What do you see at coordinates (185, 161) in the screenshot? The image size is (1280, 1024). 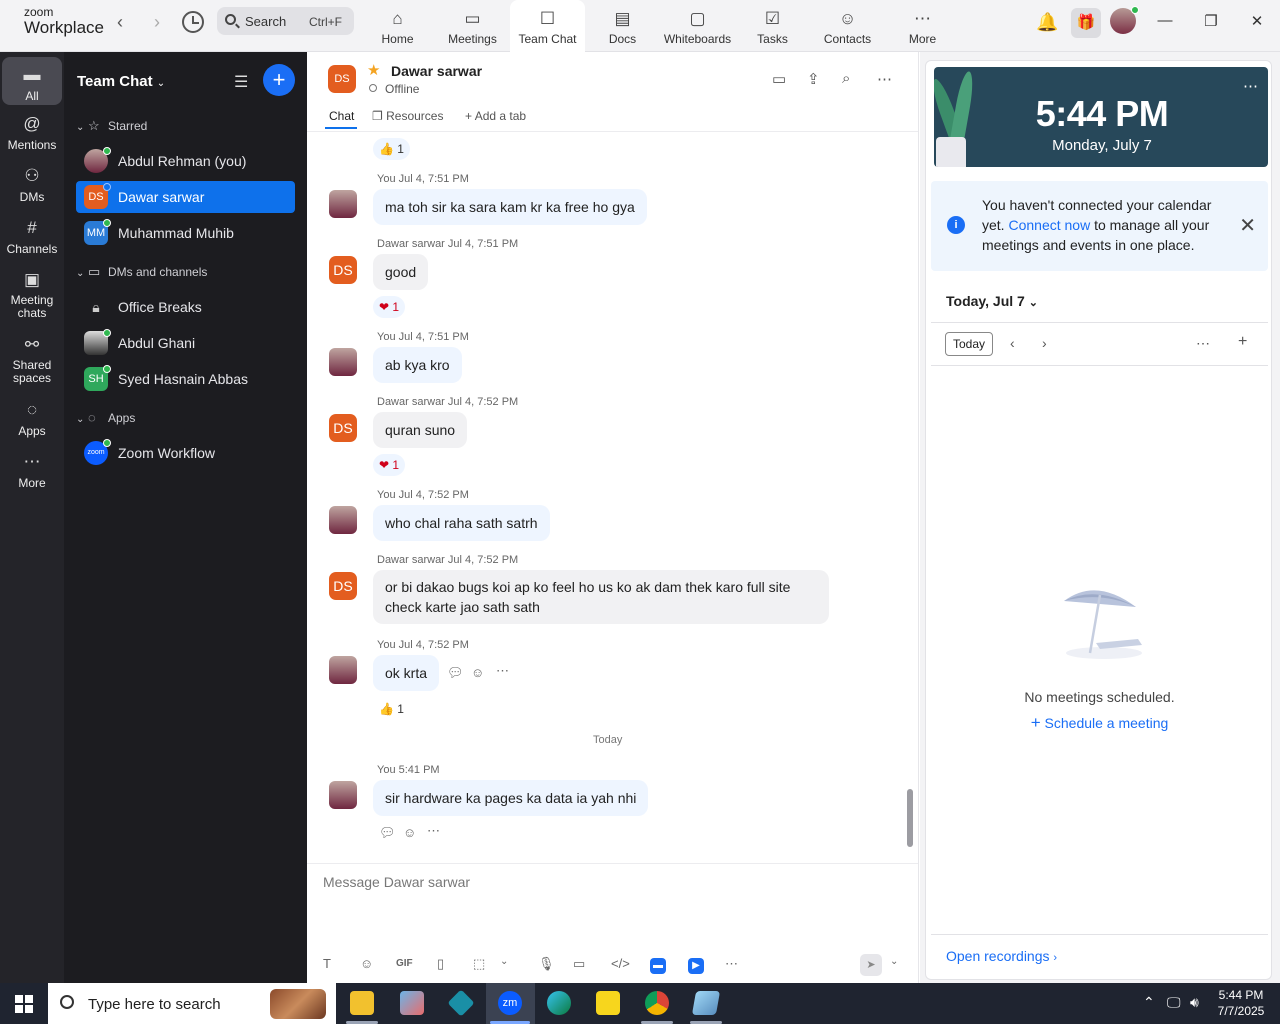 I see `sidebar-item-abdul-rehman: Abdul Rehman (you)` at bounding box center [185, 161].